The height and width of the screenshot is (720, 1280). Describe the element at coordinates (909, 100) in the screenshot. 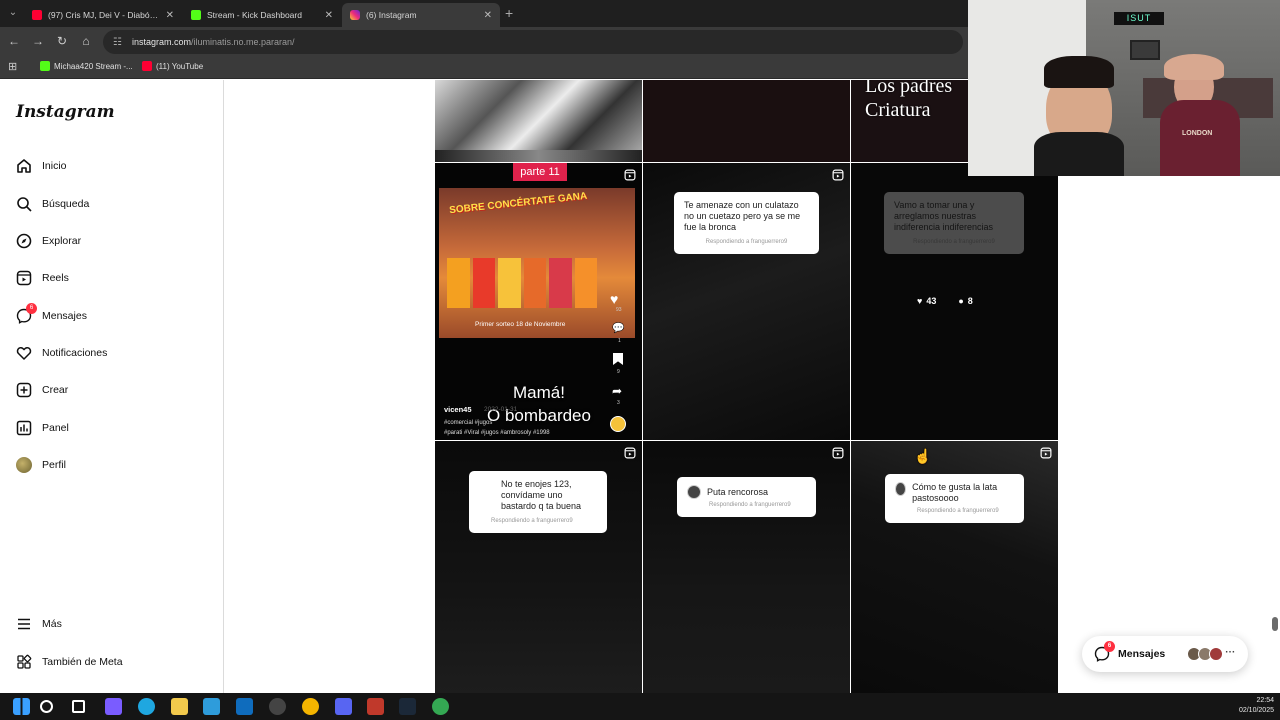

I see `tile-overlay-text: Los padres Criatura` at that location.